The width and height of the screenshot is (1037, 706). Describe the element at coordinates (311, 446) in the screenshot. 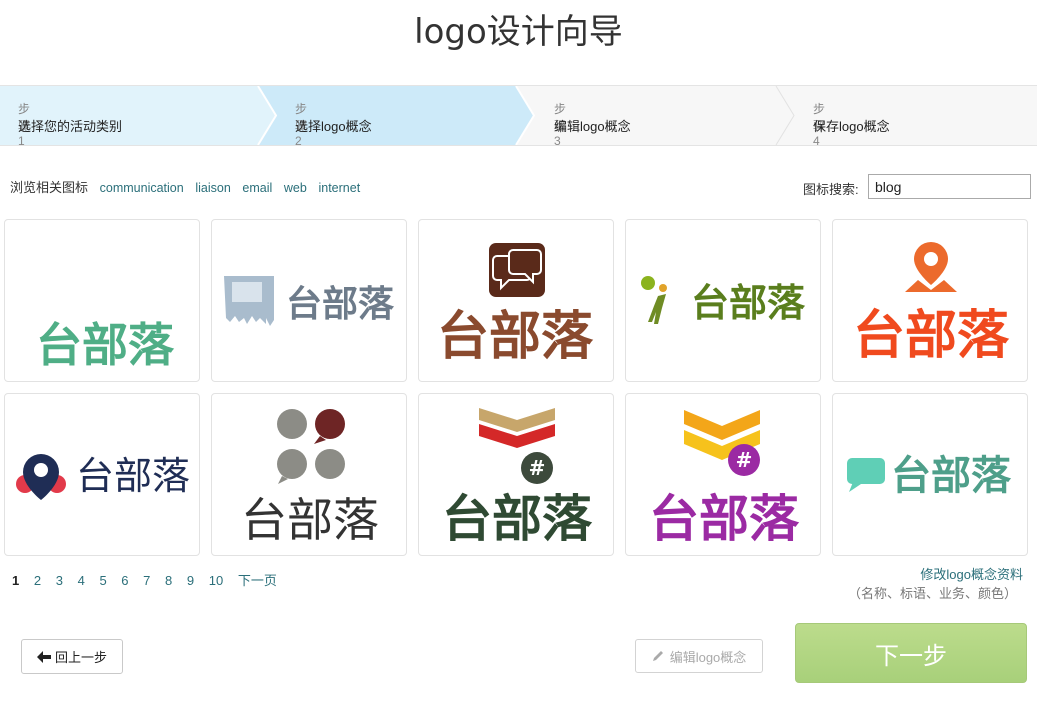

I see `speech-dots-icon` at that location.